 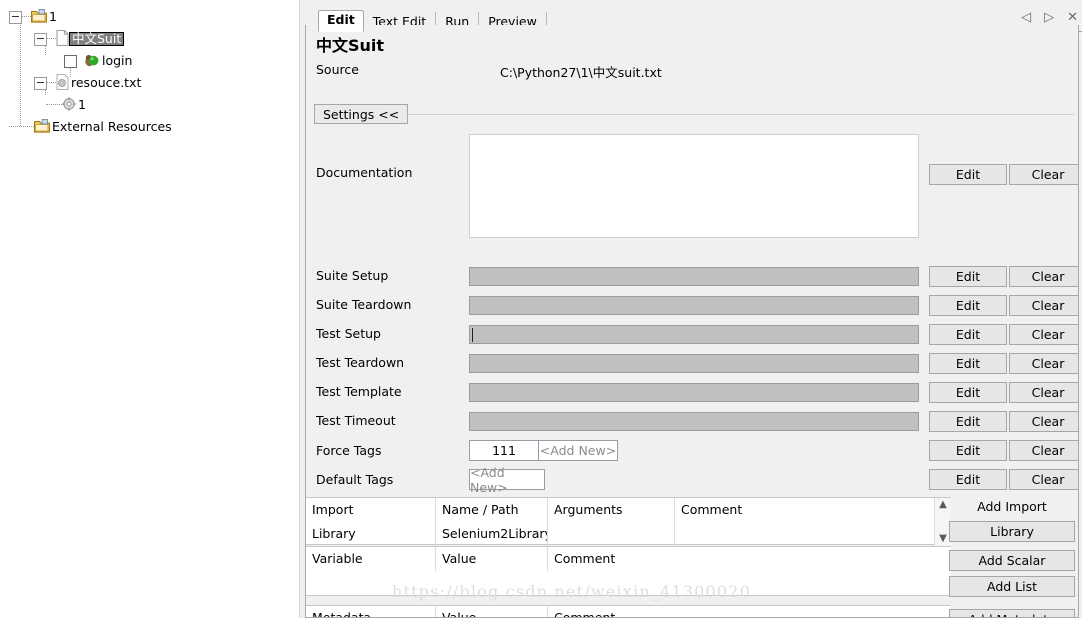 What do you see at coordinates (361, 114) in the screenshot?
I see `settings-toggle-button: Settings <<` at bounding box center [361, 114].